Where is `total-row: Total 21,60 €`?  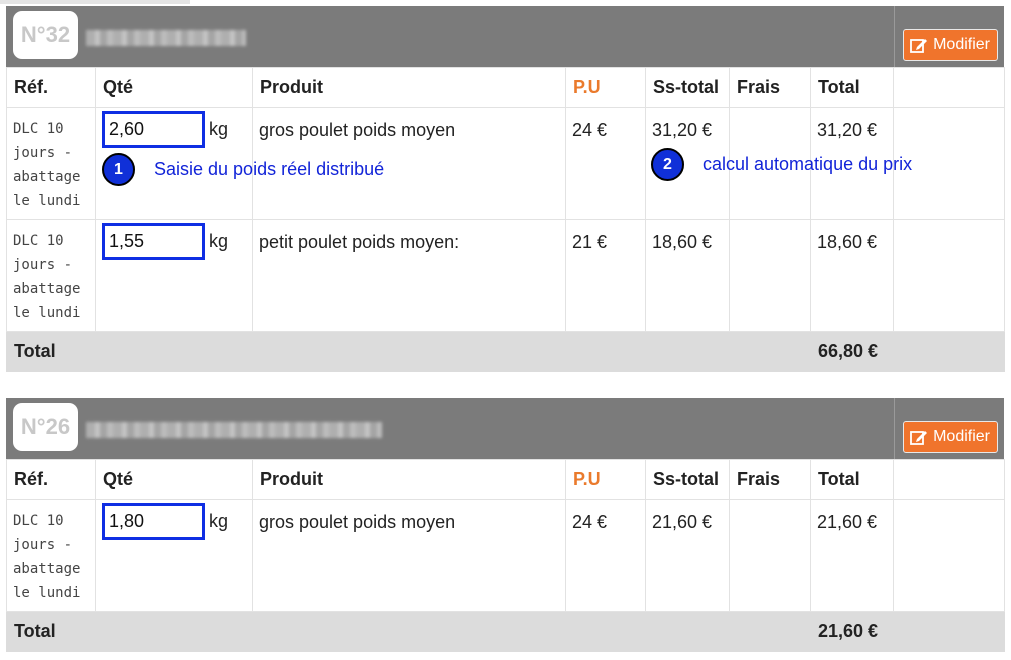
total-row: Total 21,60 € is located at coordinates (505, 631).